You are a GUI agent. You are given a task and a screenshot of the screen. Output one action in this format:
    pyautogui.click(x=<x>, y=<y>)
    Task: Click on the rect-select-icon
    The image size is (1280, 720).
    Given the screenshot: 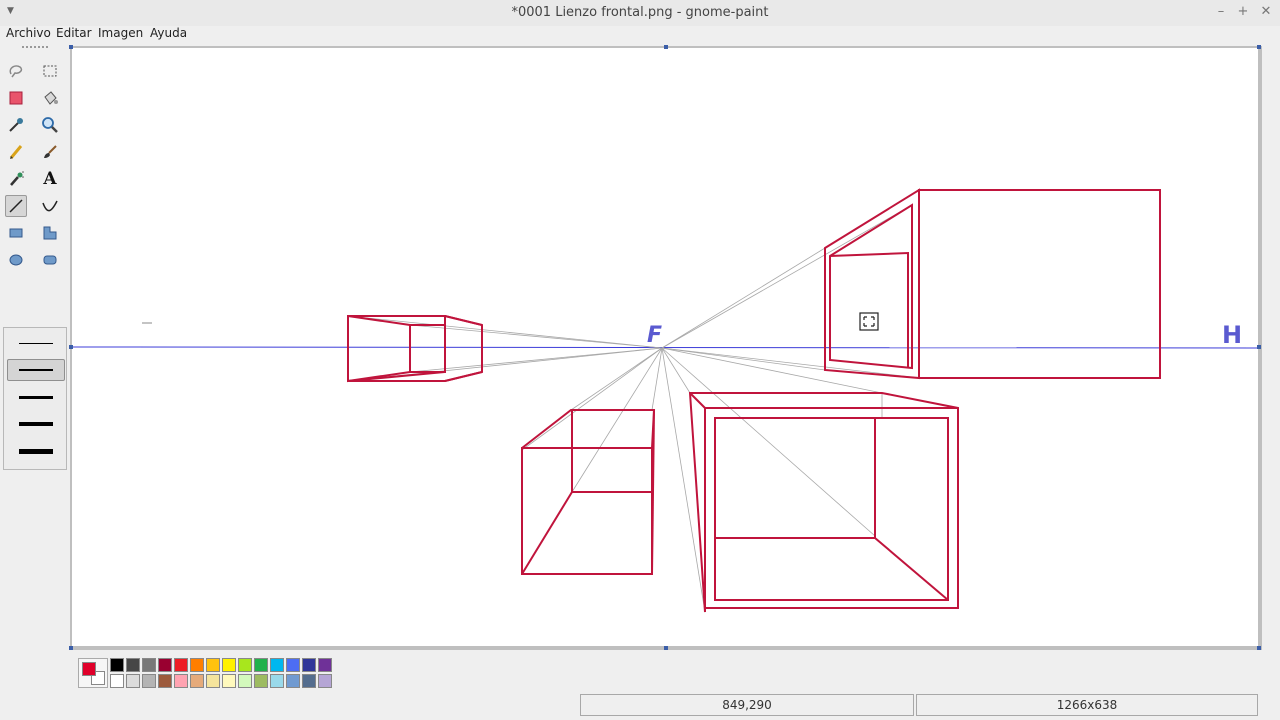 What is the action you would take?
    pyautogui.click(x=50, y=71)
    